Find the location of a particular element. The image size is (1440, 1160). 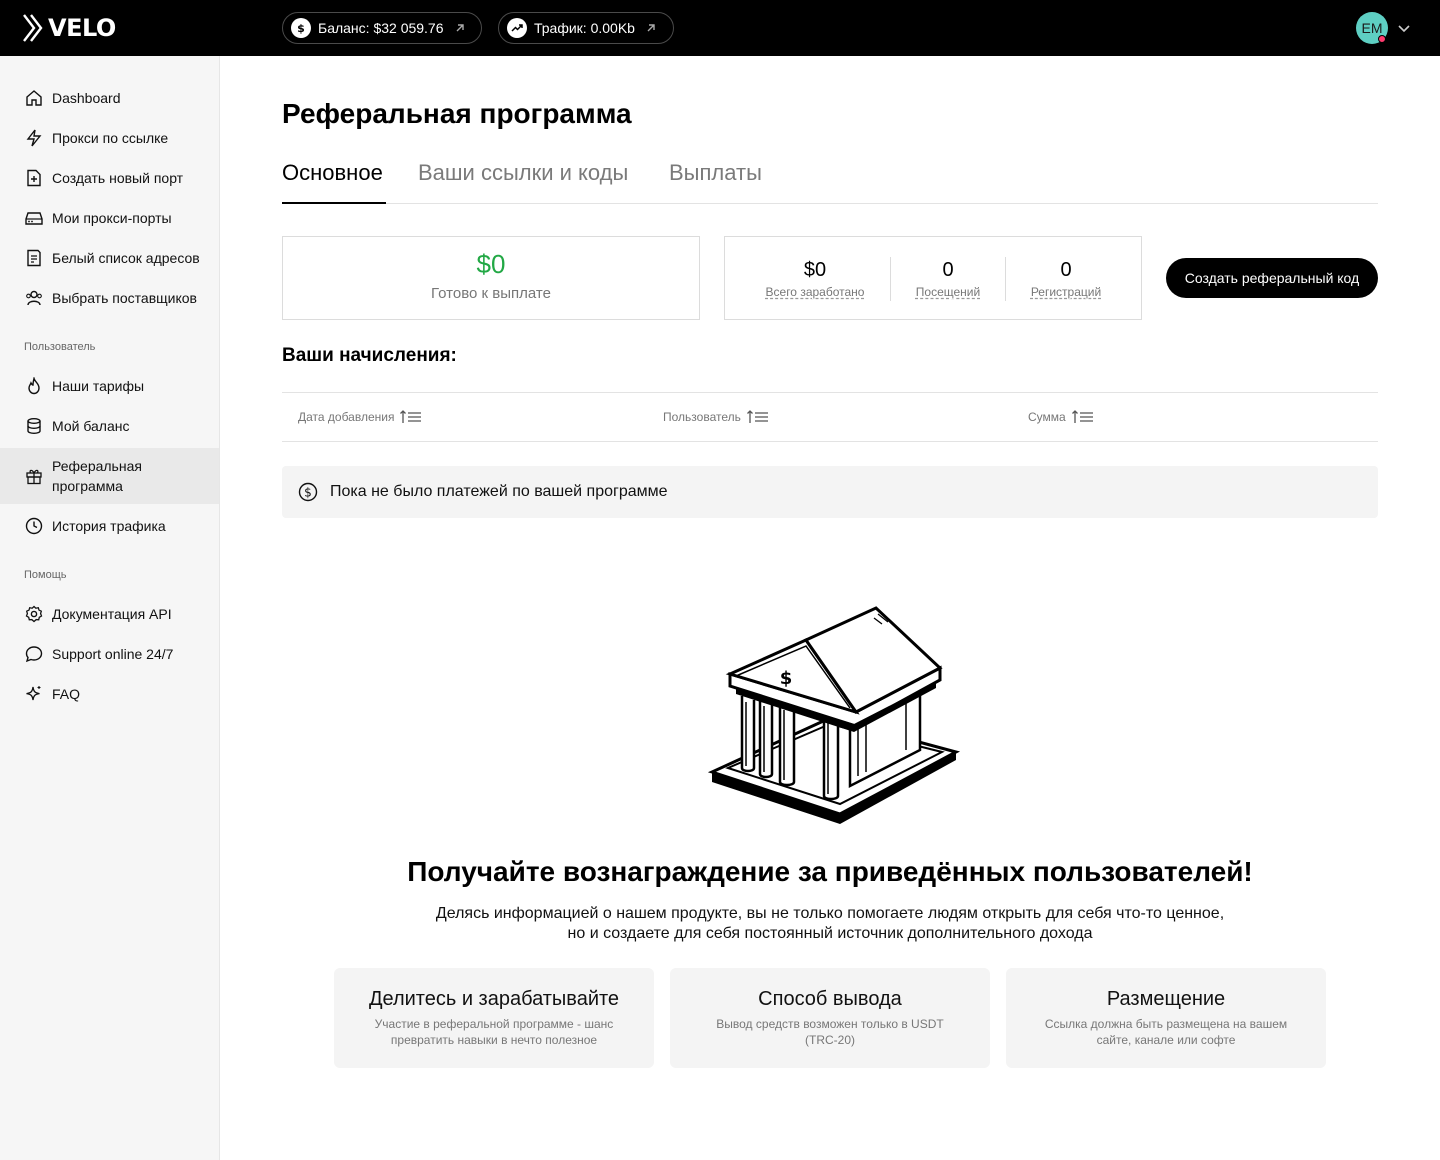

sidebar-item-label-line1: Реферальная is located at coordinates (97, 466).